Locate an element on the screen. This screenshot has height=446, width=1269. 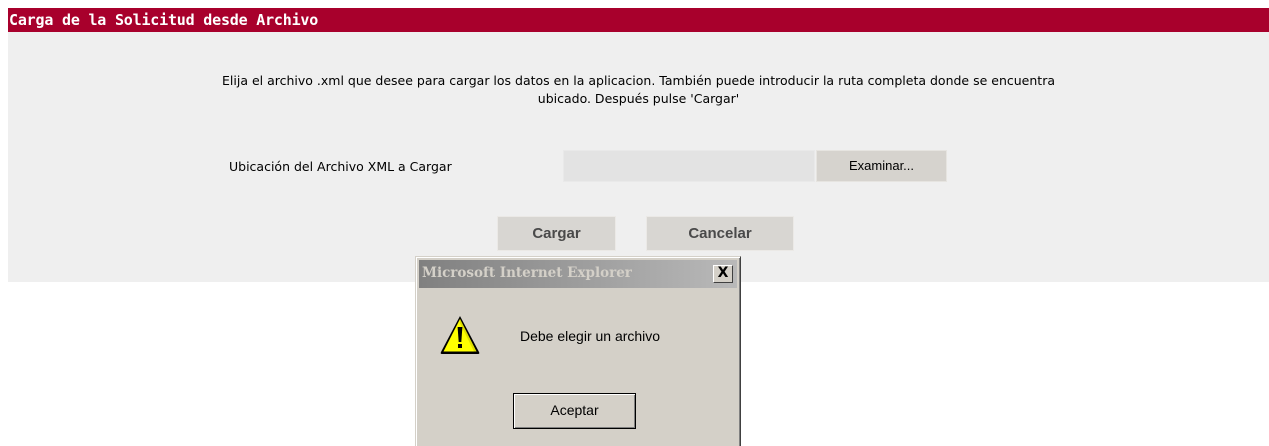
ok-button: Aceptar is located at coordinates (574, 411).